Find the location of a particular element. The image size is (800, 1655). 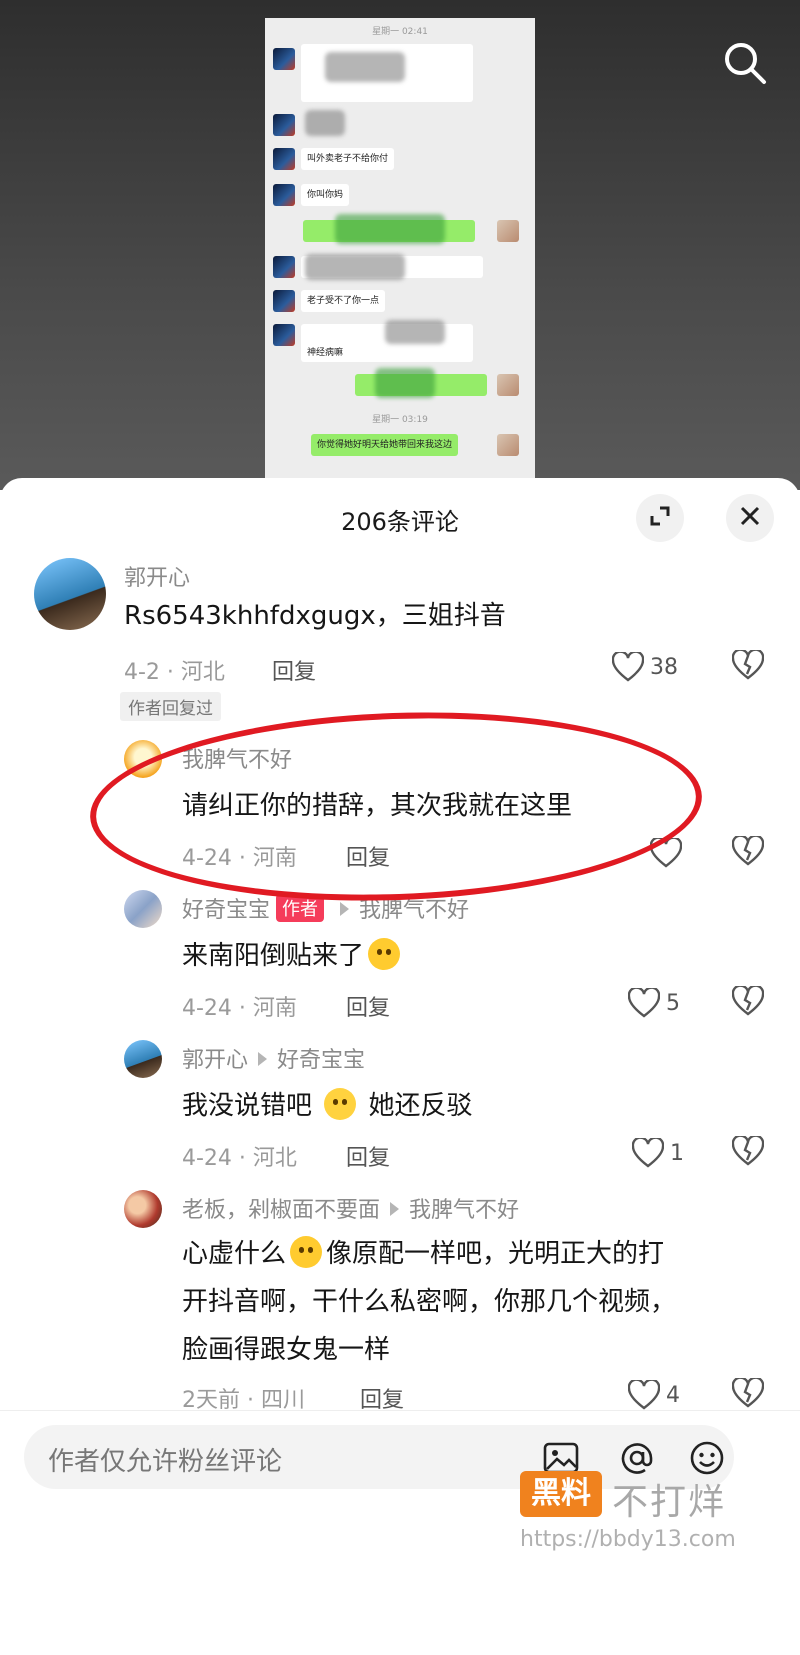

comment-text: 心虚什么 像原配一样吧，光明正大的打 is located at coordinates (423, 1254).